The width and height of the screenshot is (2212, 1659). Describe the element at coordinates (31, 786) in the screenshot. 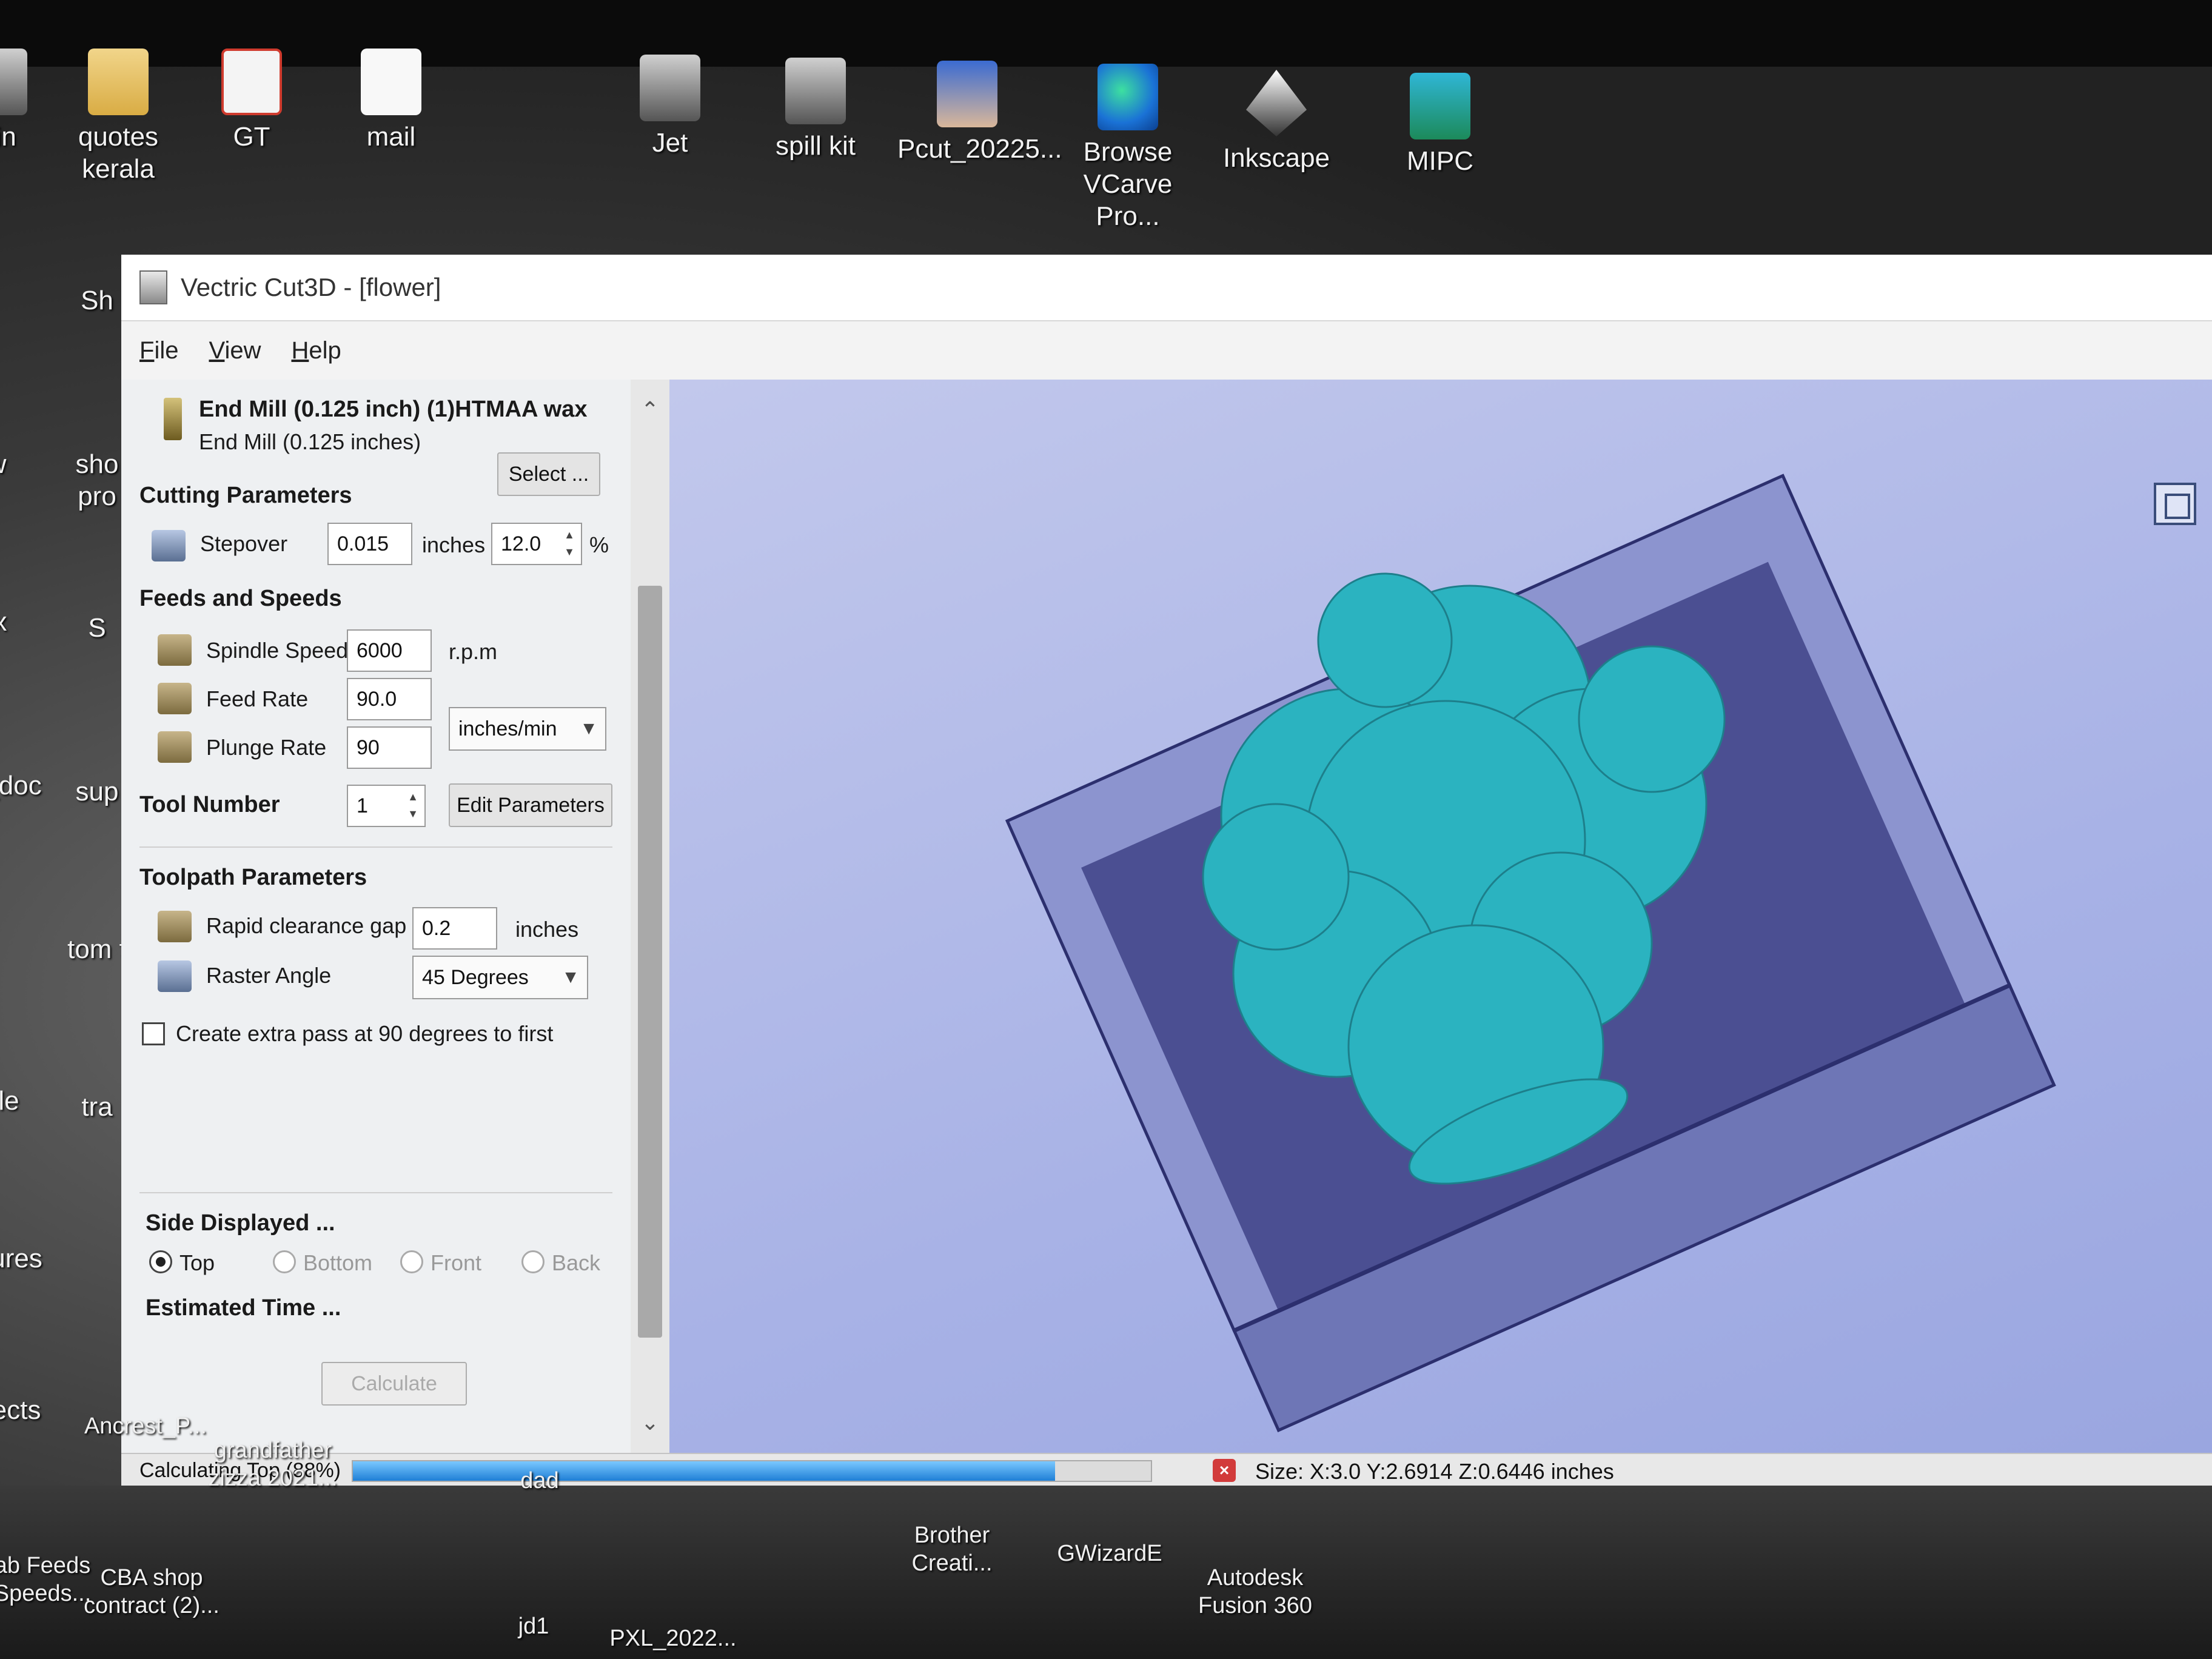

I see `desktop-icon-left-4: x_doc` at that location.